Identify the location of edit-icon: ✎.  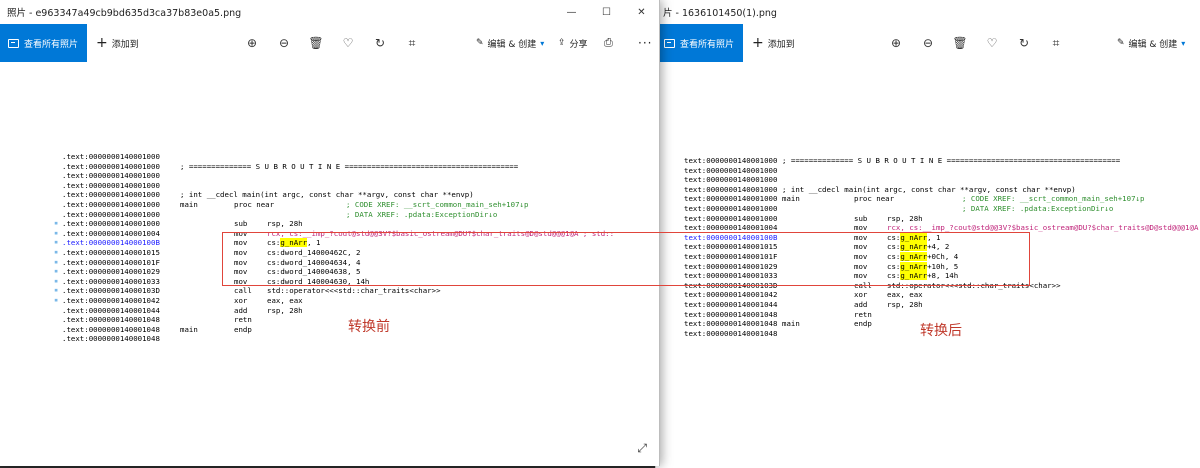
(480, 43).